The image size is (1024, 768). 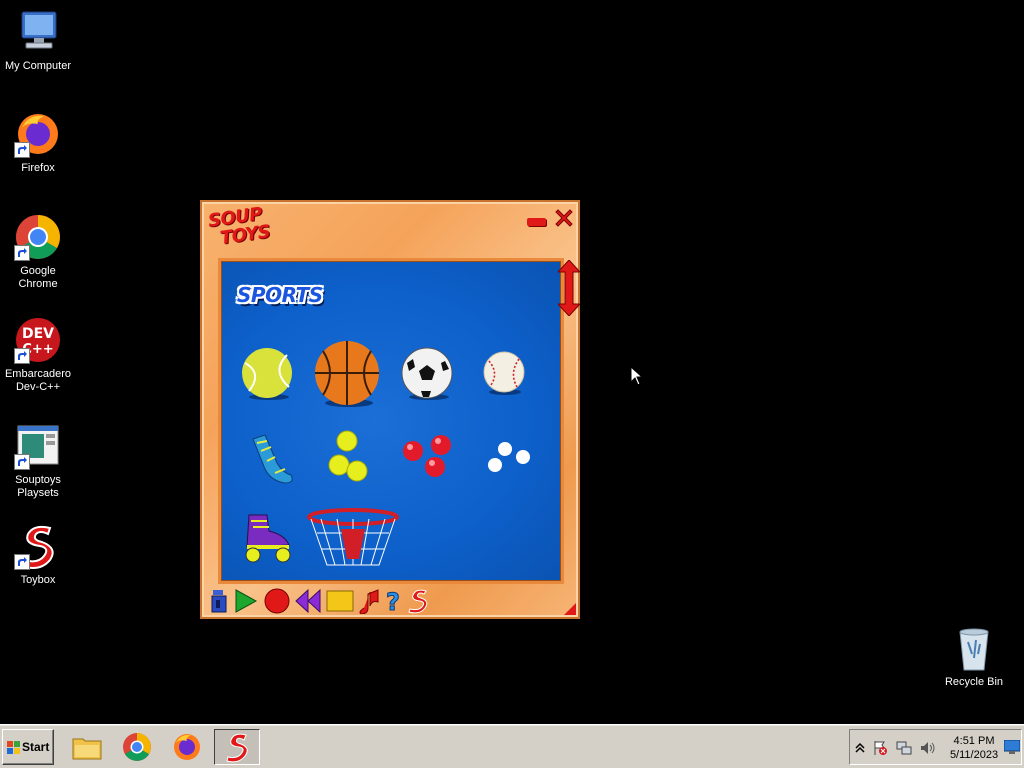 I want to click on desktop-icon-label: Toybox, so click(x=38, y=580).